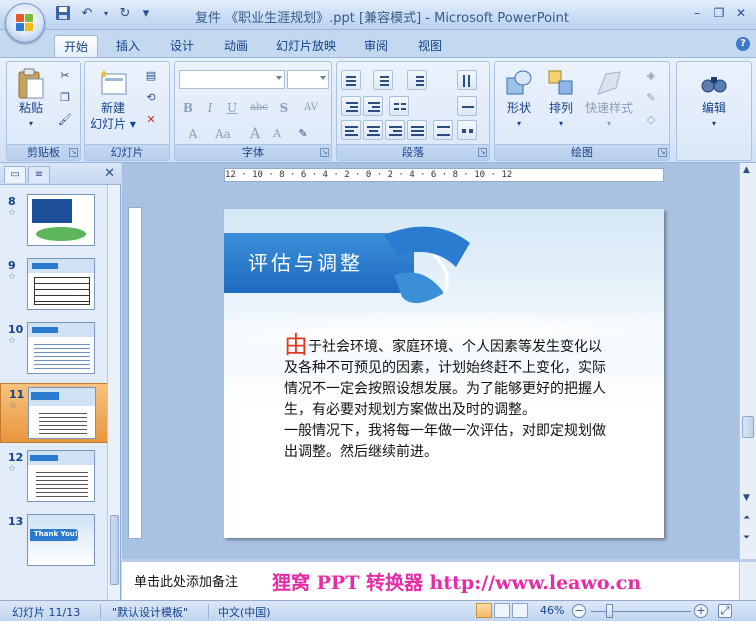 The height and width of the screenshot is (621, 756). What do you see at coordinates (725, 611) in the screenshot?
I see `fit-to-window-icon: ⤢` at bounding box center [725, 611].